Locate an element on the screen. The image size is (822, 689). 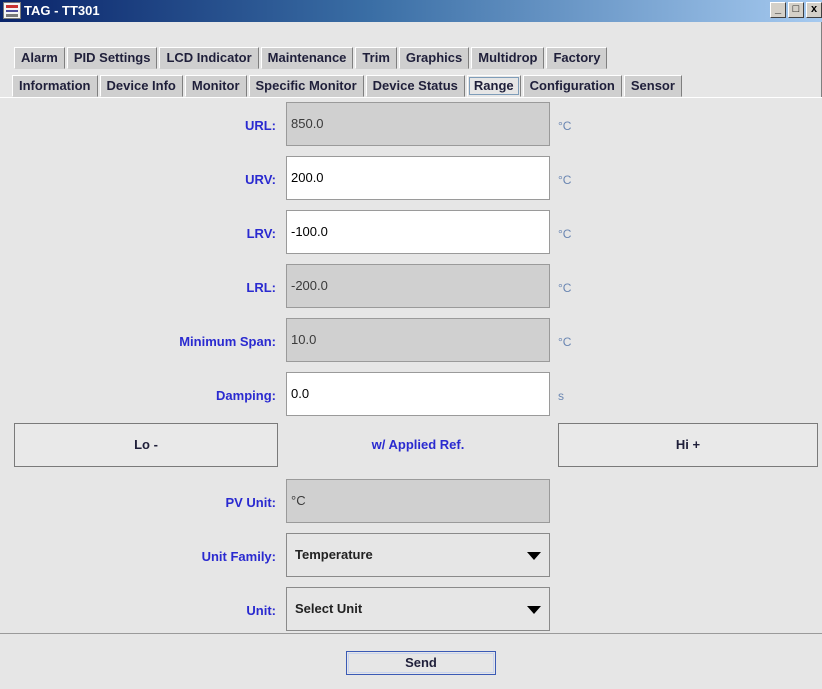
min-span-unit: °C is located at coordinates (565, 342).